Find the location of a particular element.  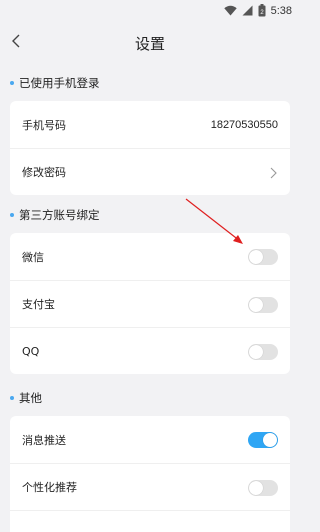

signal-icon is located at coordinates (247, 10).